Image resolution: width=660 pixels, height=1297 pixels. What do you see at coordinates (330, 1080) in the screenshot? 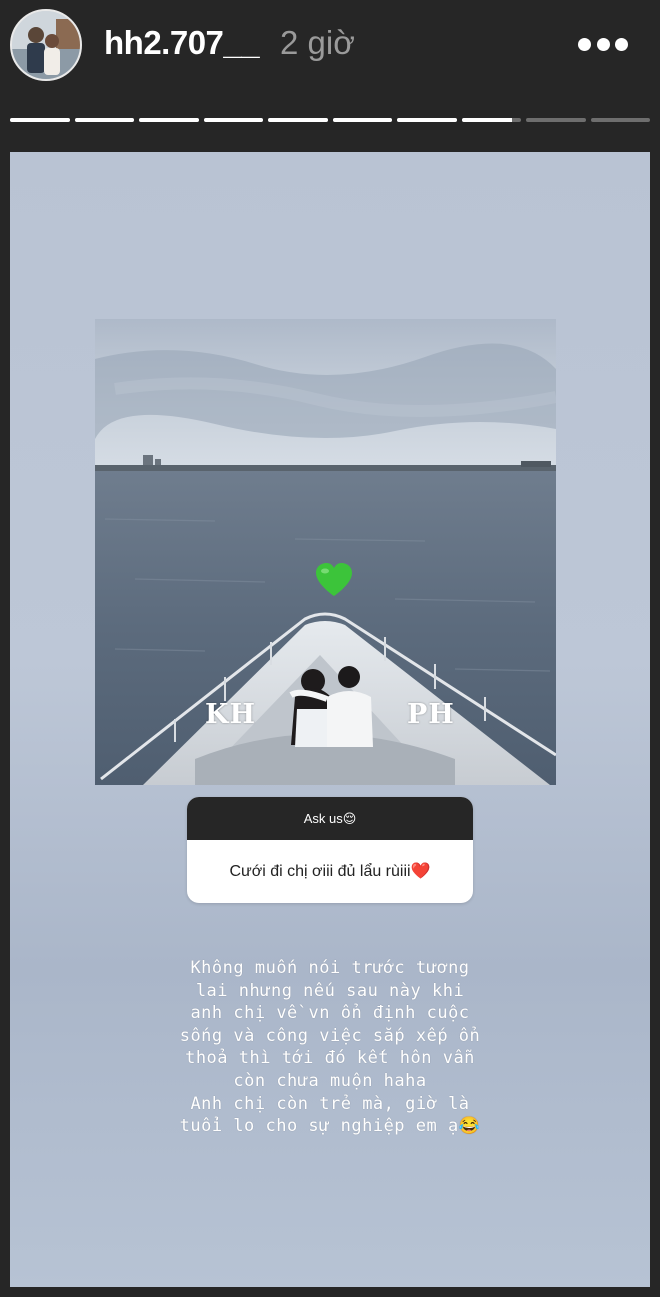
I see `caption-line: còn chưa muộn haha` at bounding box center [330, 1080].